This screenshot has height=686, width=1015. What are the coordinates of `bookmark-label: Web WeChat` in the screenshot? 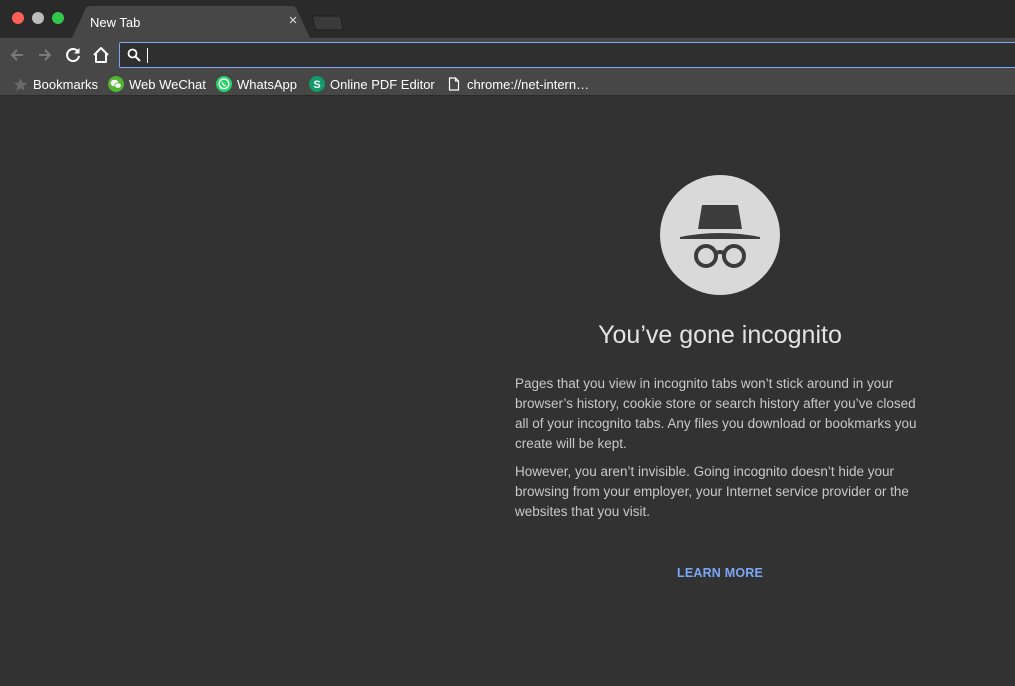 It's located at (167, 84).